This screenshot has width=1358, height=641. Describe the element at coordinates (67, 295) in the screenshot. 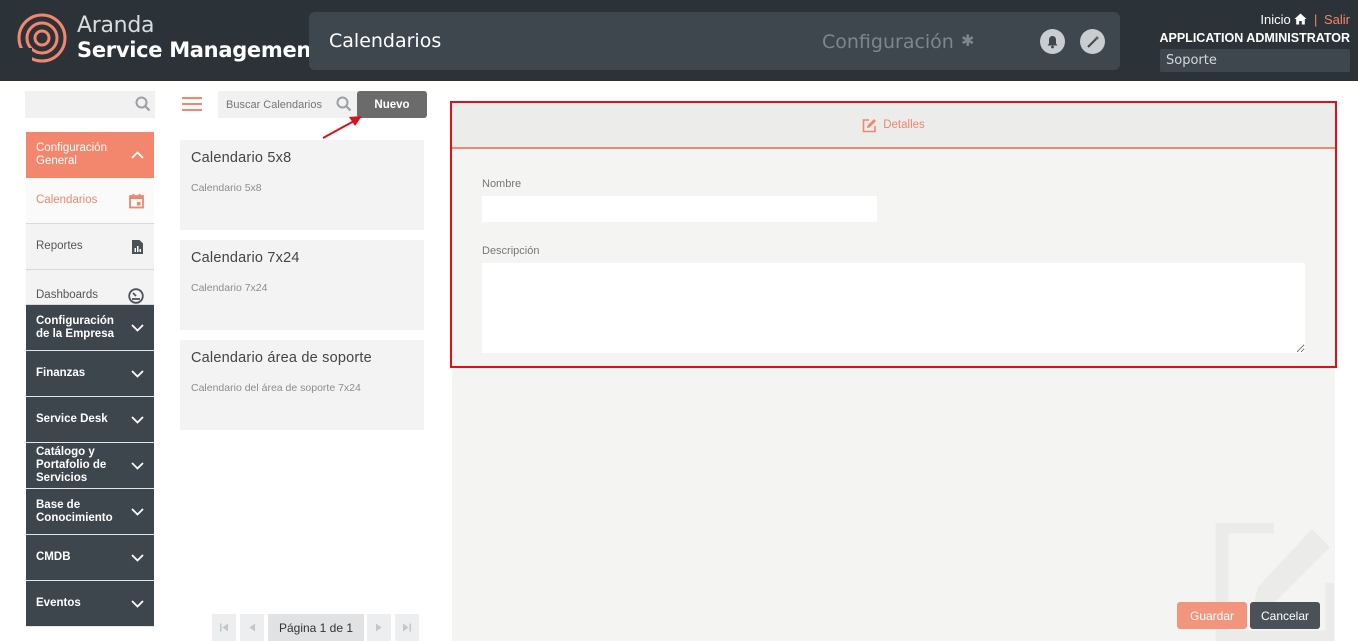

I see `sidebar-item-label: Dashboards` at that location.